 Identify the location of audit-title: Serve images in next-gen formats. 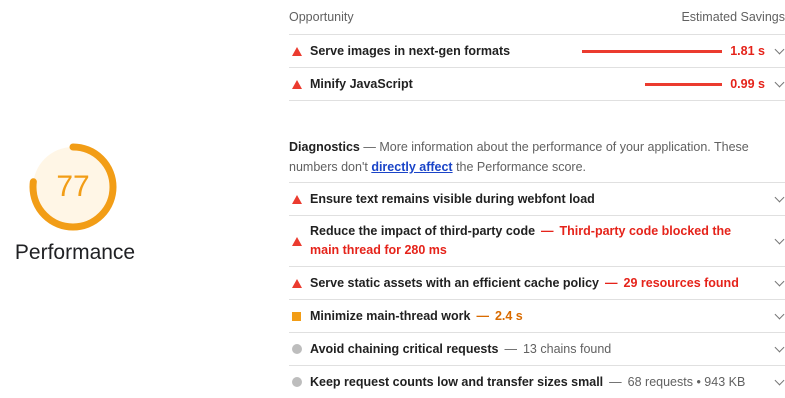
(410, 51).